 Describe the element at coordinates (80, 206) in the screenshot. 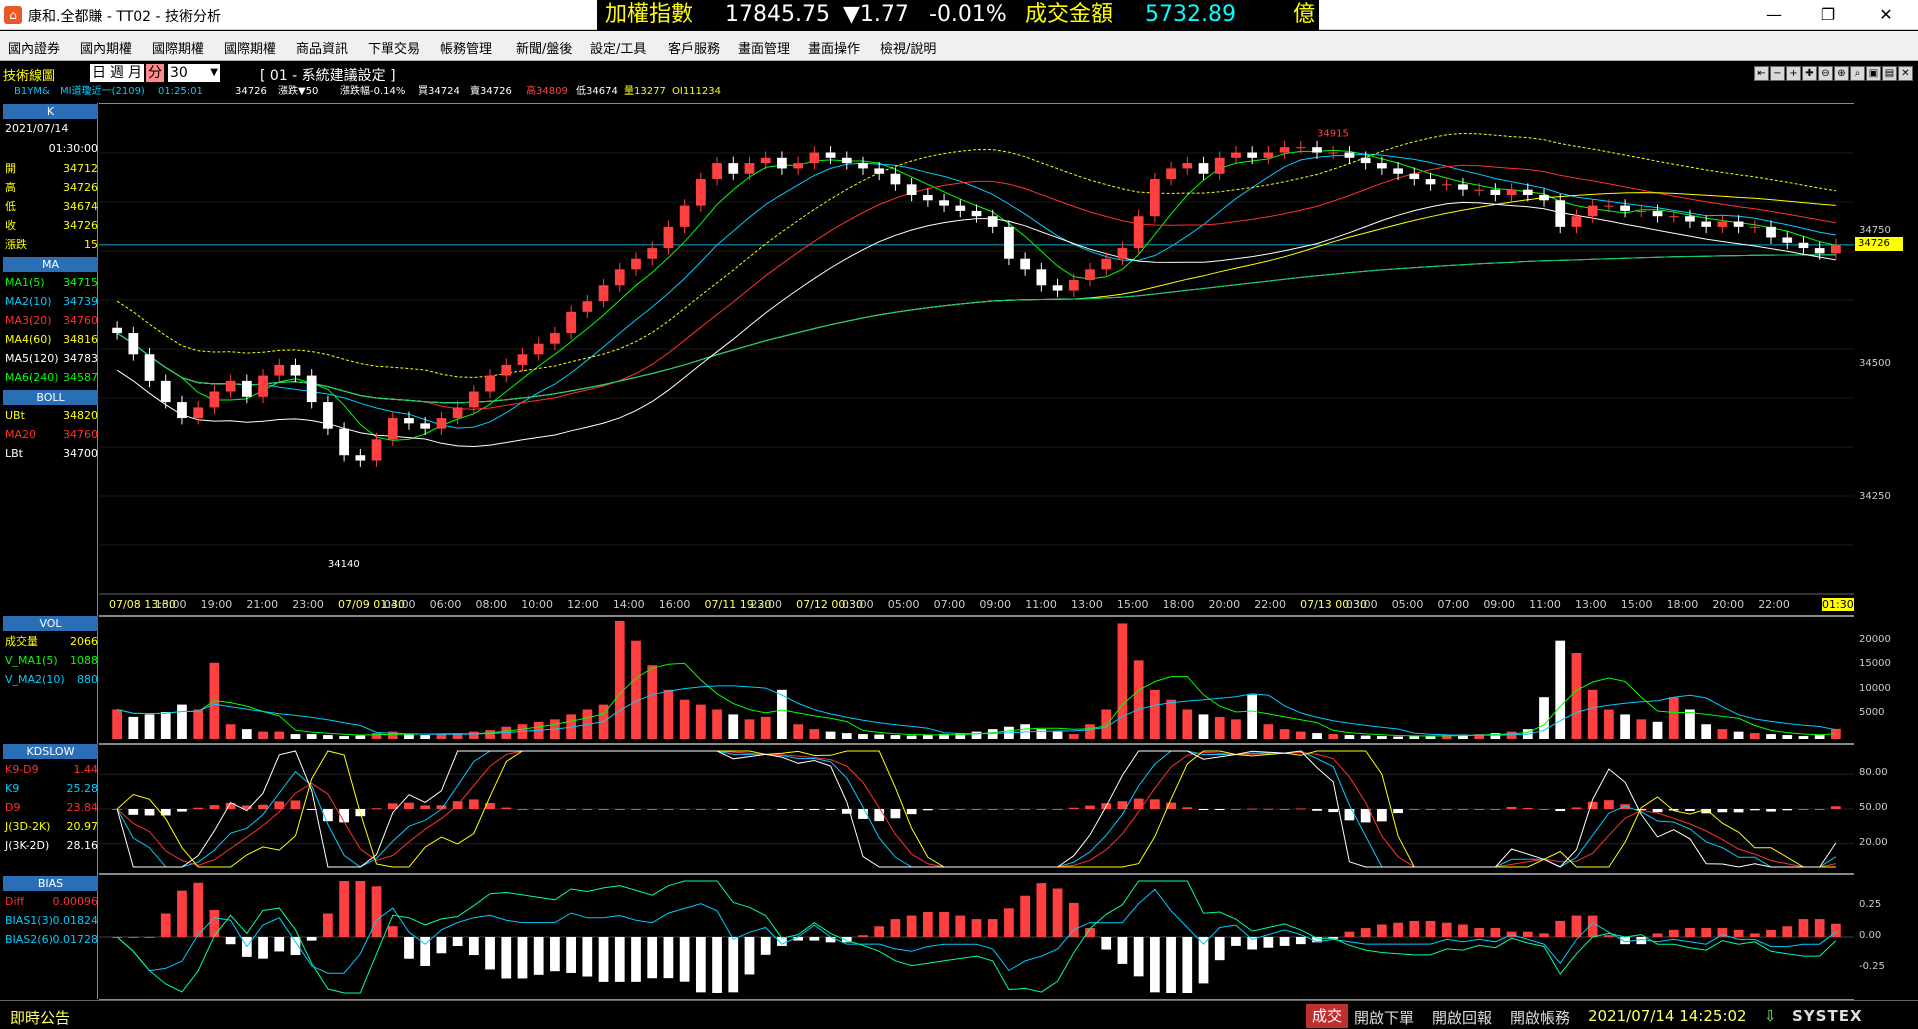

I see `indicator-value: 34674` at that location.